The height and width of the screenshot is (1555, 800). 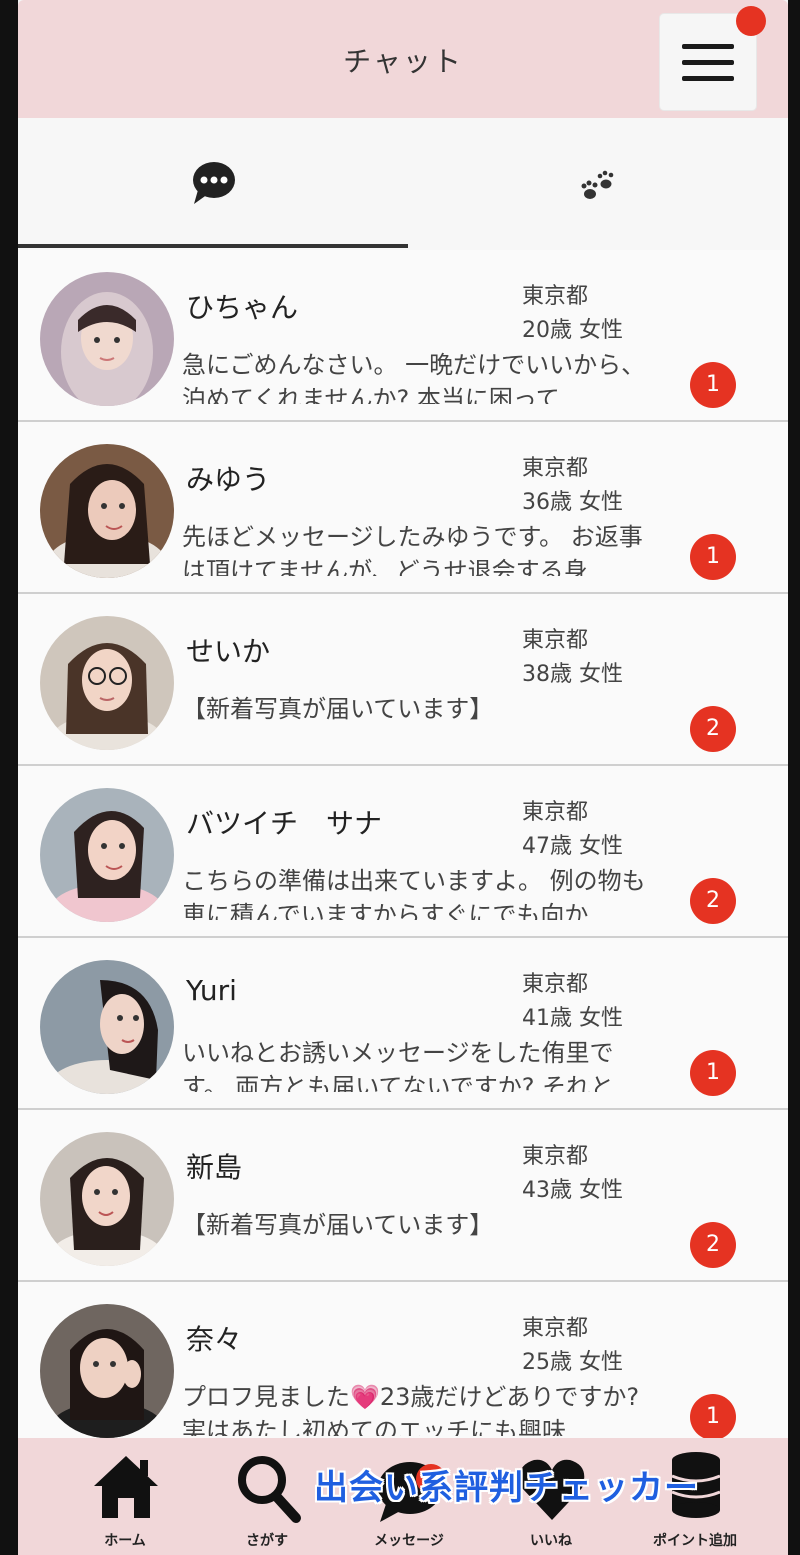 What do you see at coordinates (572, 1018) in the screenshot?
I see `chat-age-gender: 41歳 女性` at bounding box center [572, 1018].